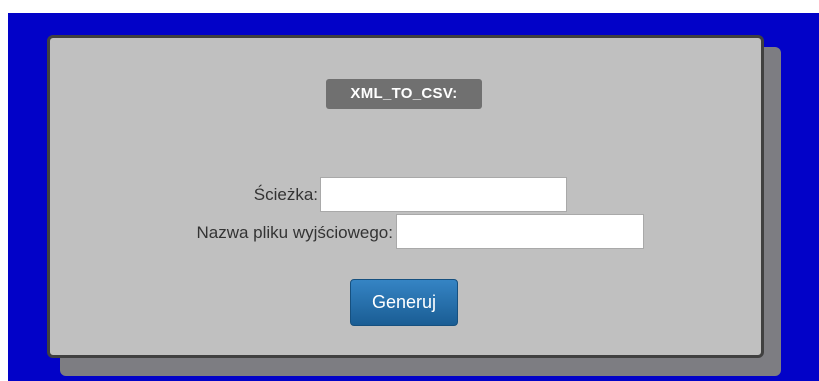 The width and height of the screenshot is (819, 381). Describe the element at coordinates (443, 194) in the screenshot. I see `path-input` at that location.